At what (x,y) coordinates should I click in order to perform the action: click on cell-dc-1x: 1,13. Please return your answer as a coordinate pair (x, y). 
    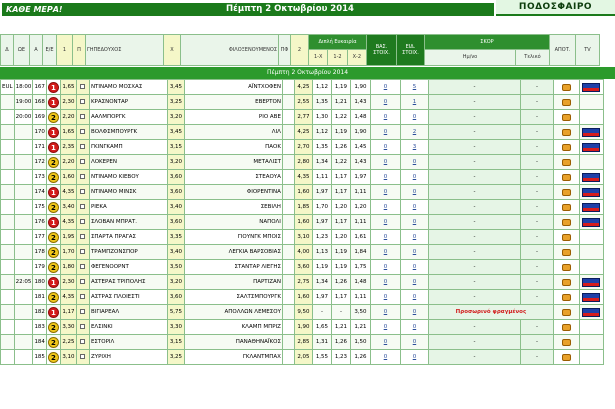
    Looking at the image, I should click on (321, 252).